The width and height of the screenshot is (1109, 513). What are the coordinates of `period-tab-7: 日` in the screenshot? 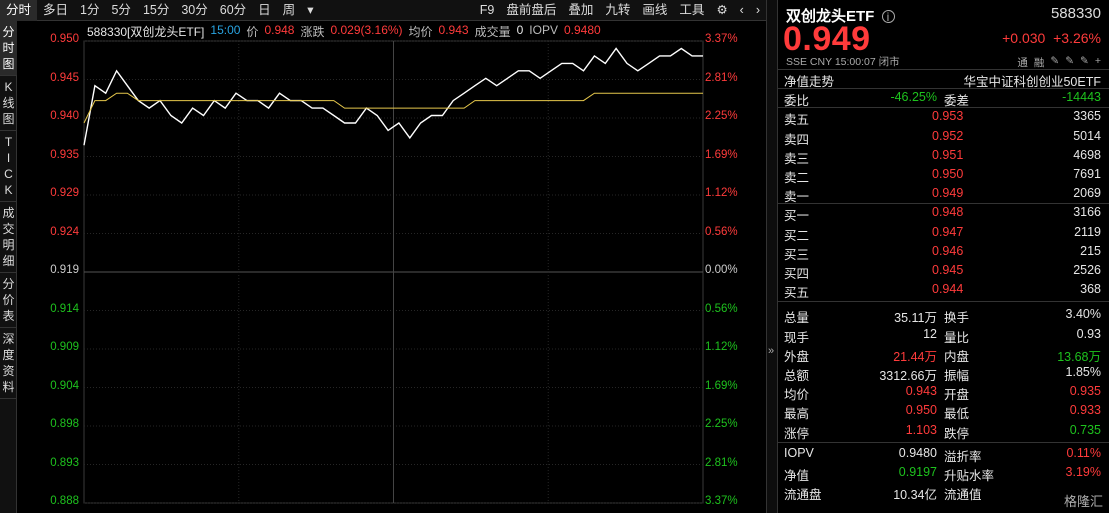 It's located at (264, 10).